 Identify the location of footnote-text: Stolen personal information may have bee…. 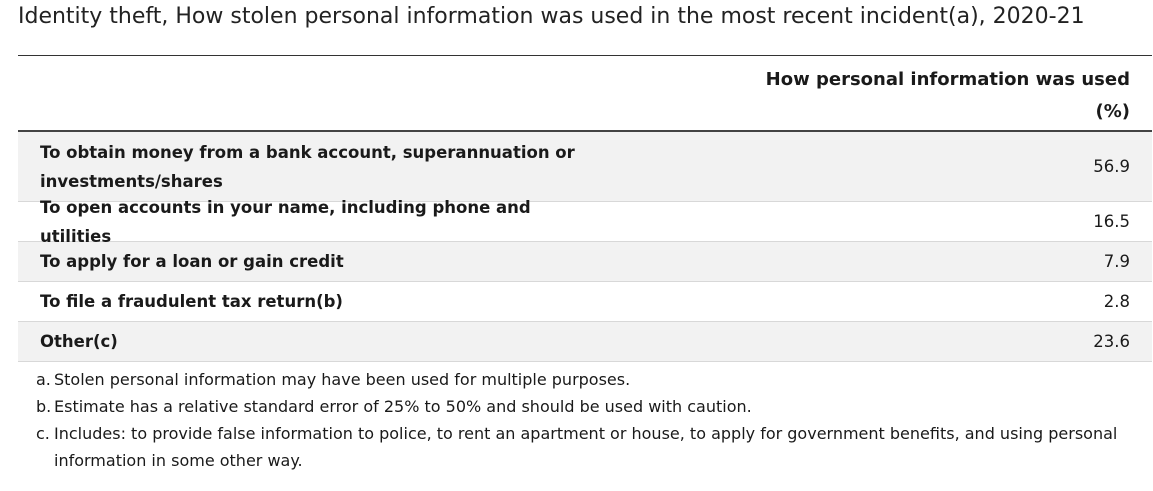
(342, 379).